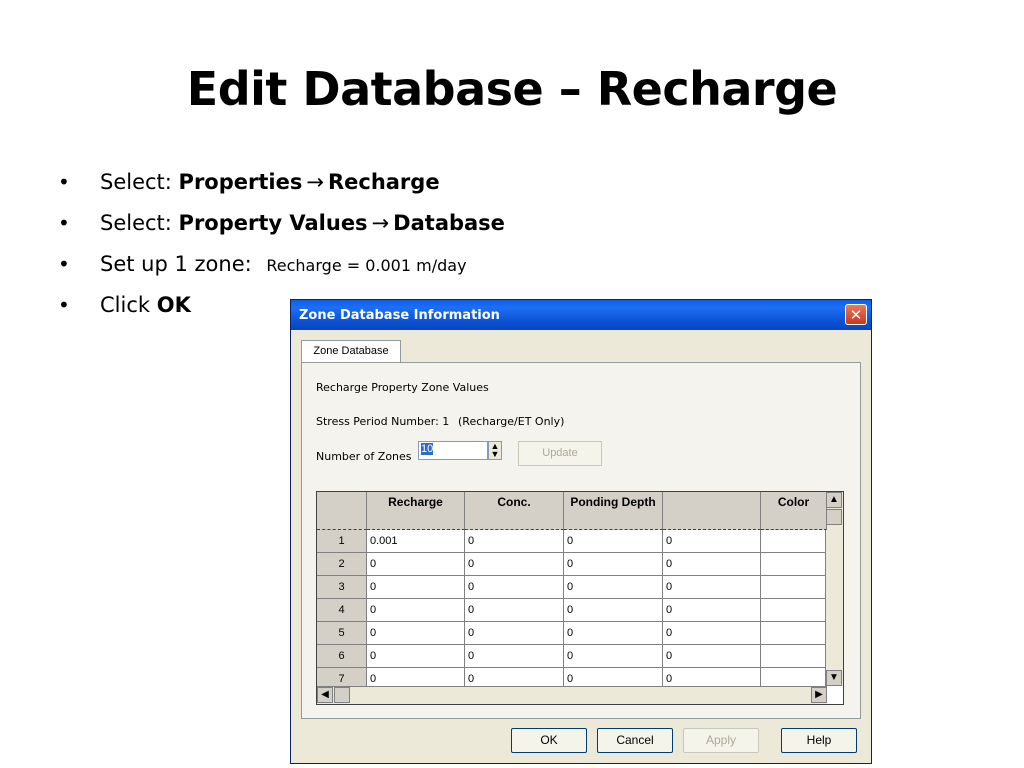  What do you see at coordinates (240, 182) in the screenshot?
I see `bullet-bold1: Properties` at bounding box center [240, 182].